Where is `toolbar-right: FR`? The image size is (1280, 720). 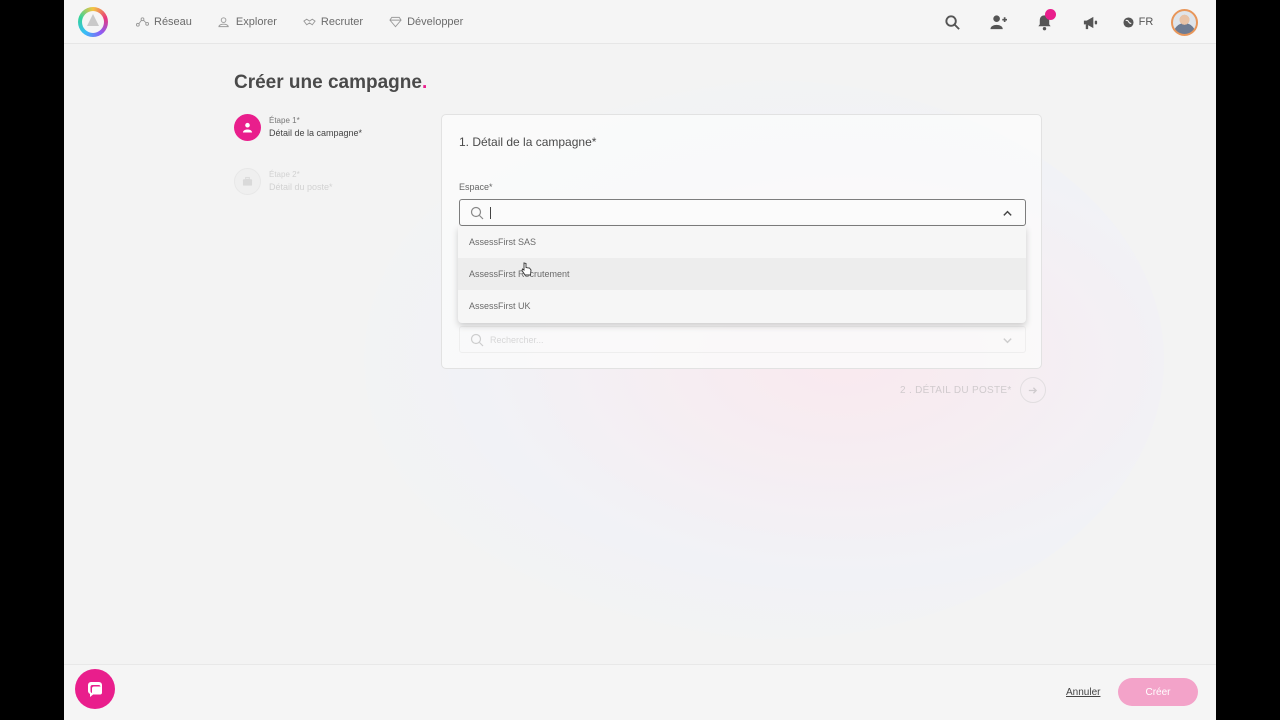
toolbar-right: FR is located at coordinates (1063, 22).